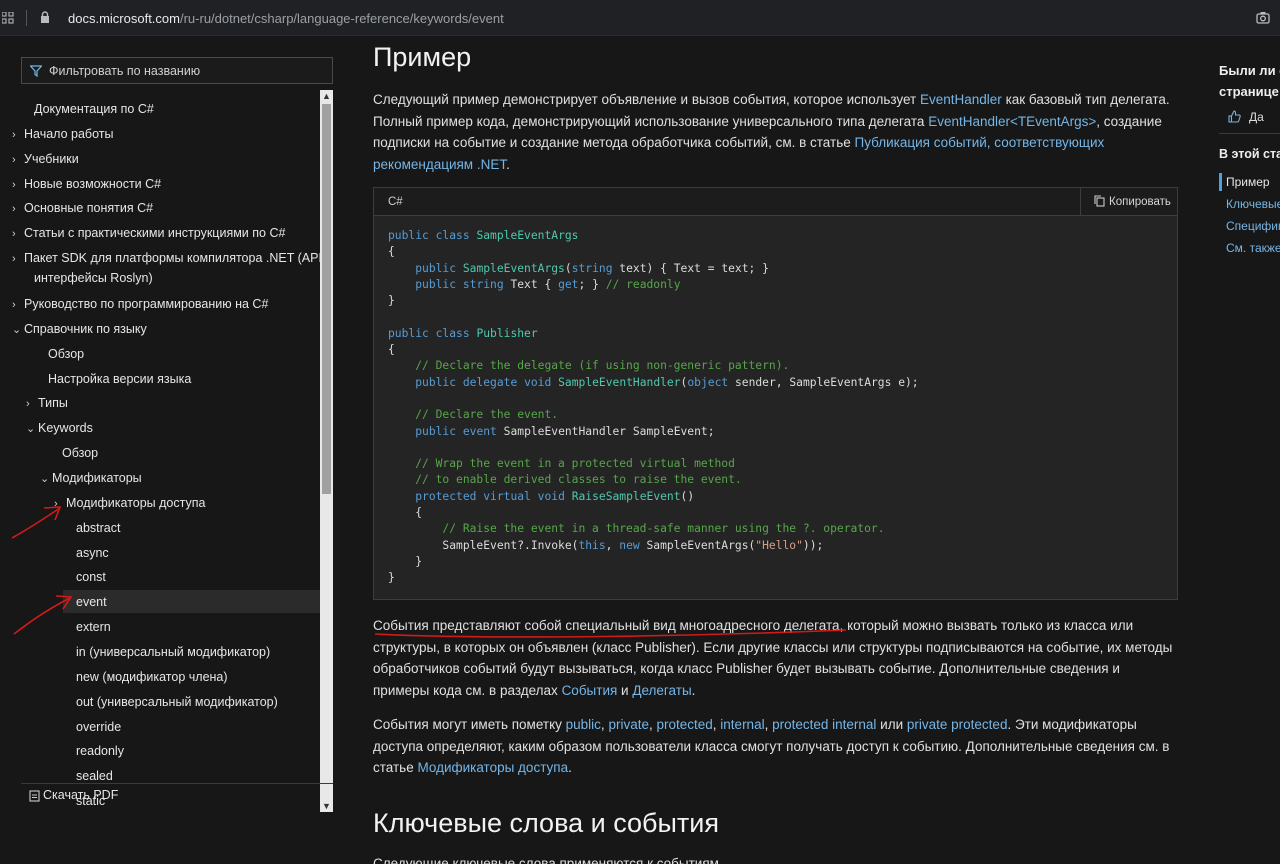 This screenshot has height=864, width=1280. What do you see at coordinates (583, 724) in the screenshot?
I see `link-public: public` at bounding box center [583, 724].